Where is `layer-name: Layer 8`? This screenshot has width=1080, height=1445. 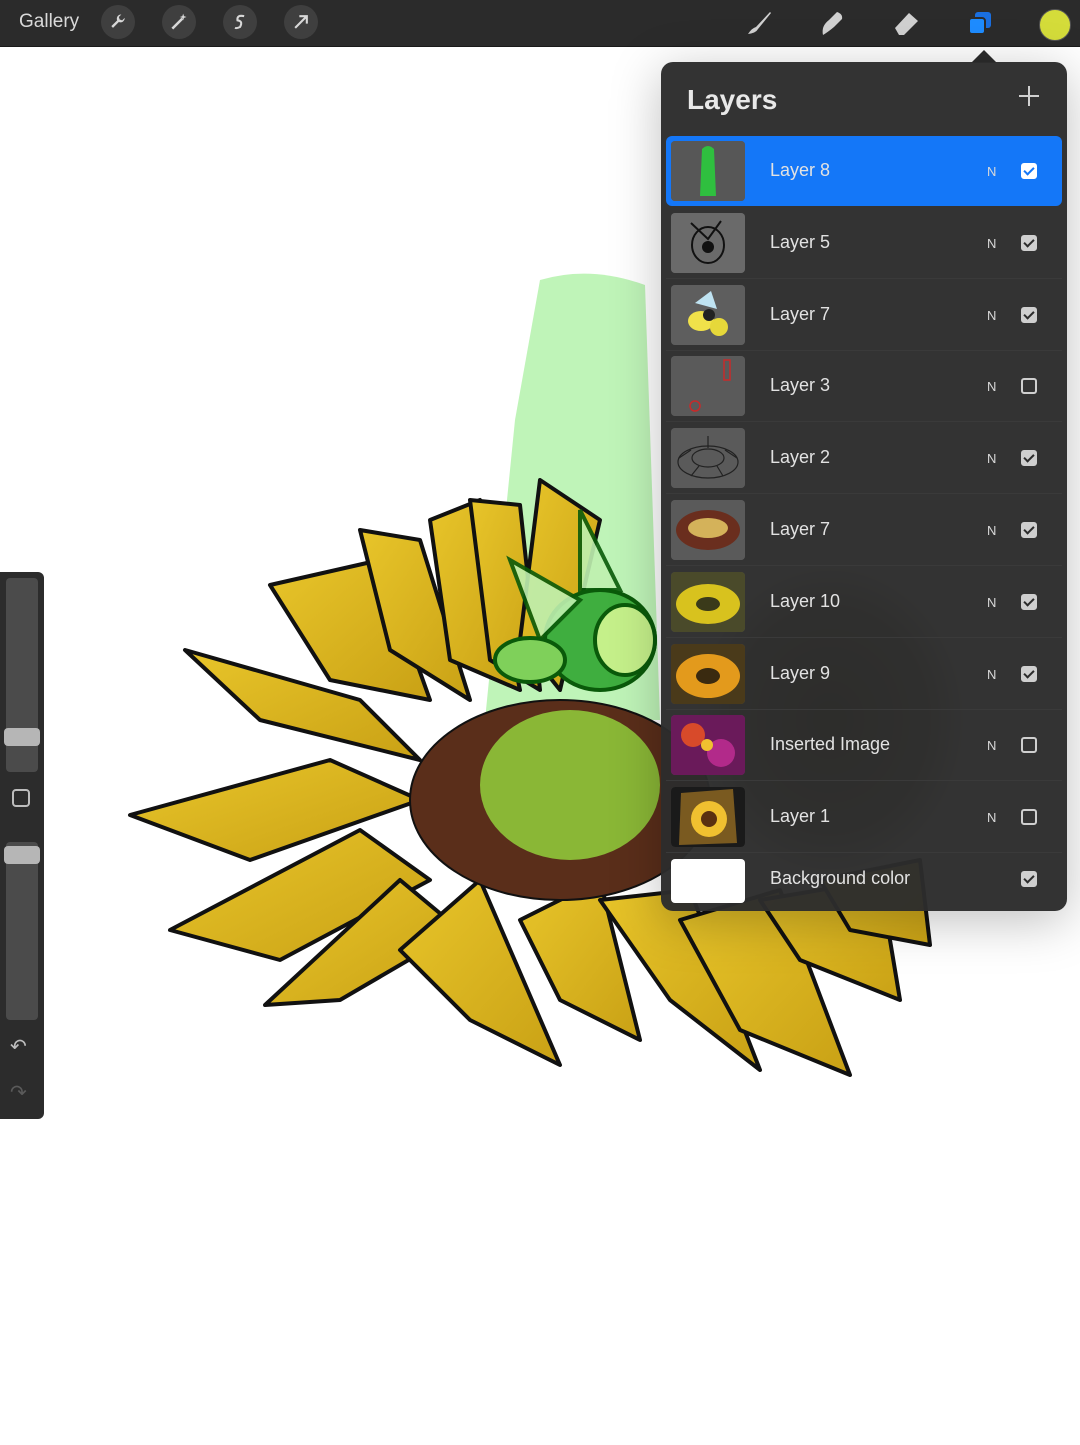
layer-name: Layer 8 is located at coordinates (800, 170).